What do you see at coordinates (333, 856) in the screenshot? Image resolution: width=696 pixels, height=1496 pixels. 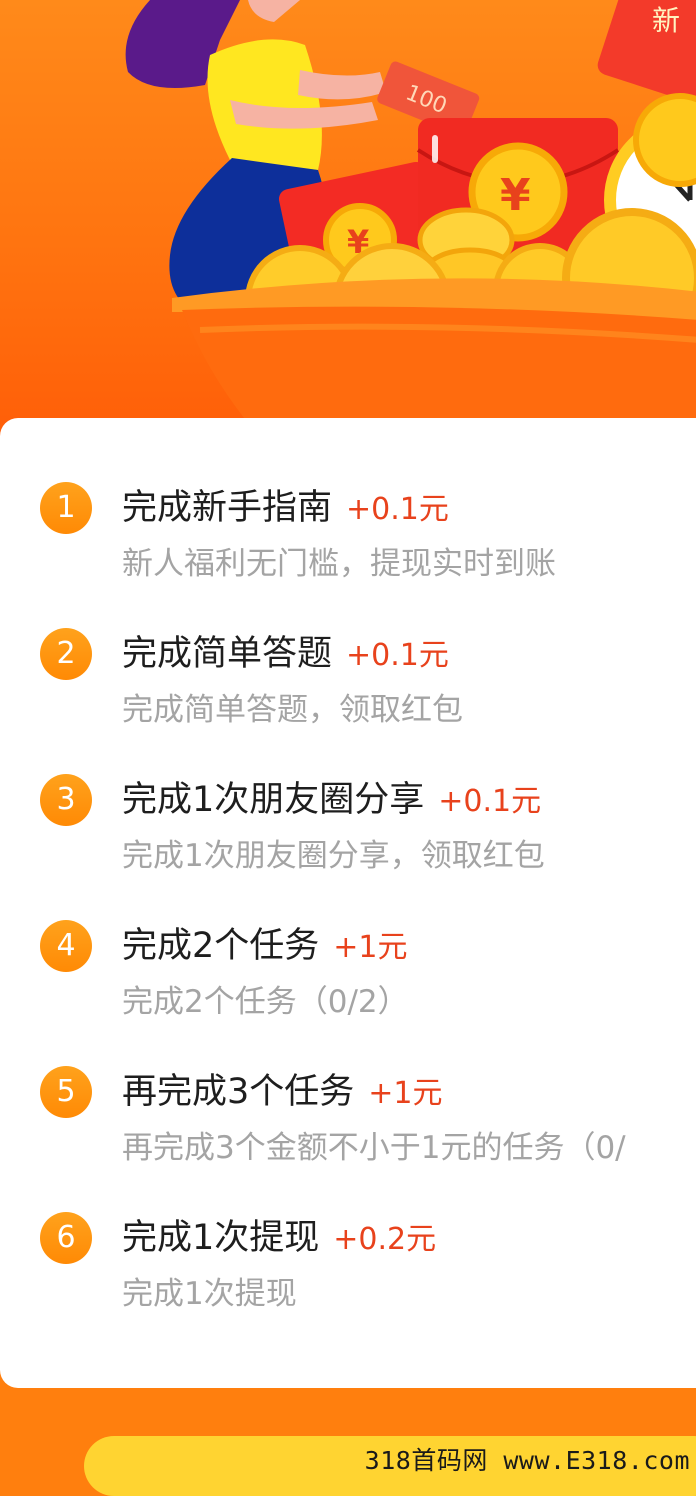 I see `task-description: 完成1次朋友圈分享，领取红包` at bounding box center [333, 856].